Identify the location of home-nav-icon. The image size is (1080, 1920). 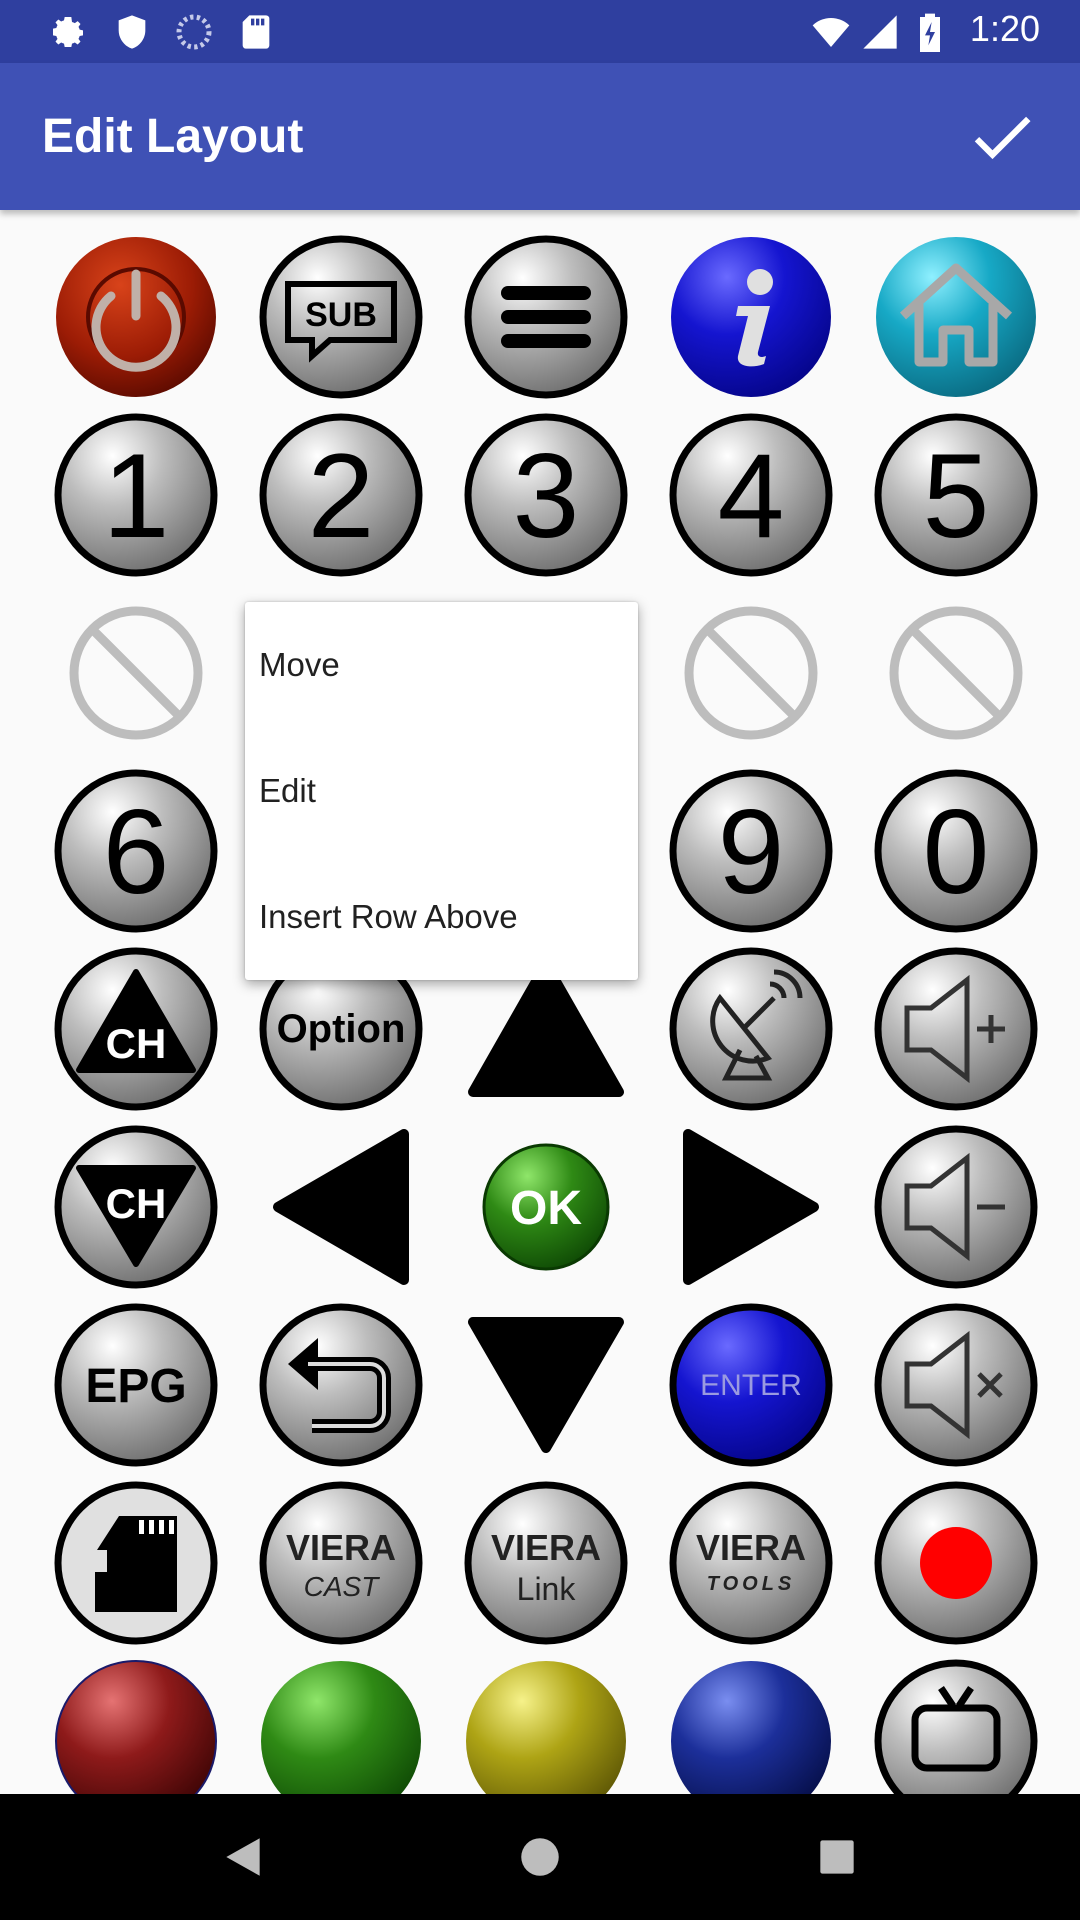
(540, 1857).